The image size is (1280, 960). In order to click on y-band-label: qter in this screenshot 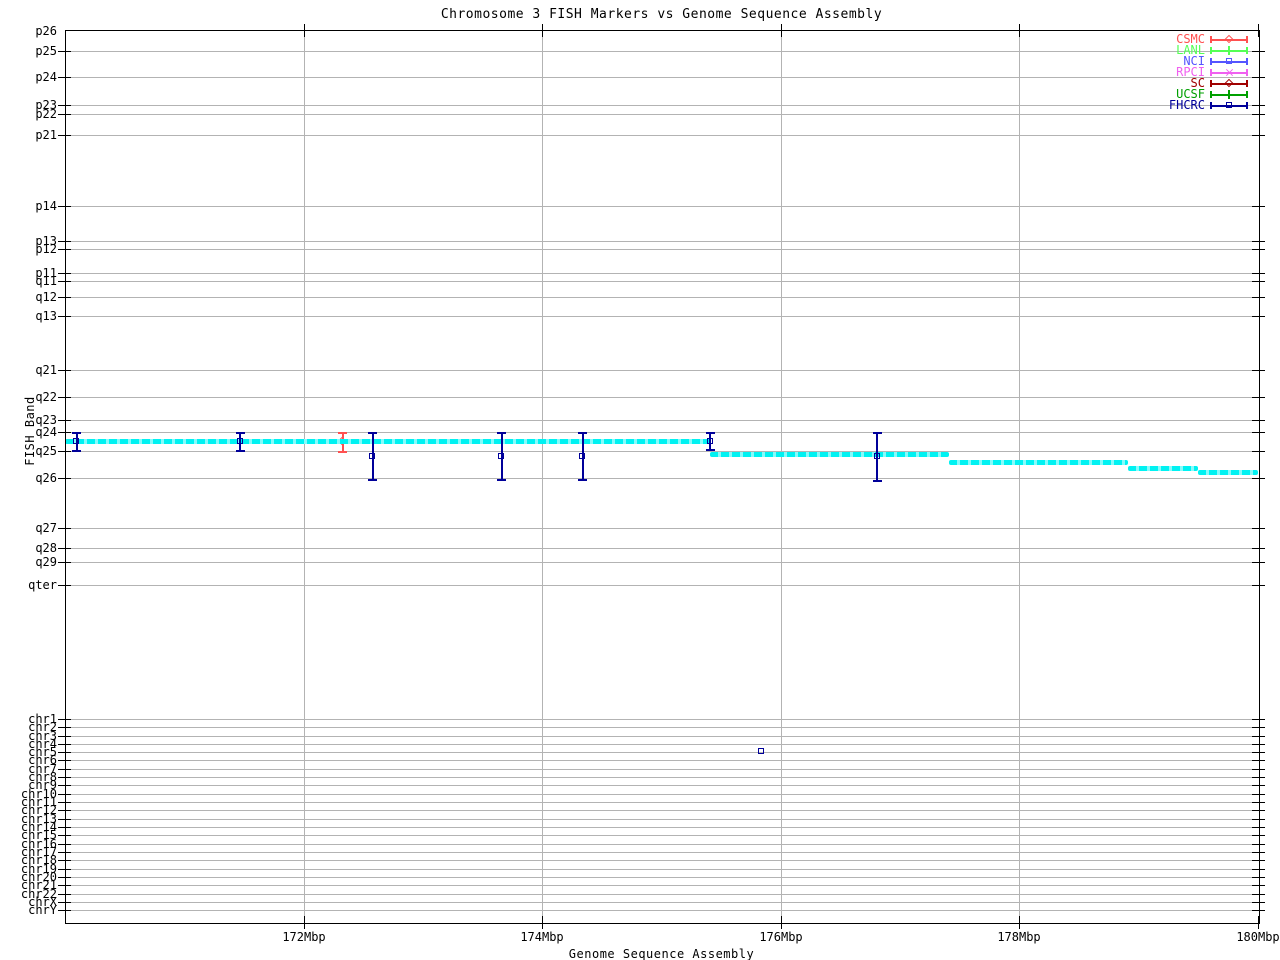, I will do `click(42, 585)`.